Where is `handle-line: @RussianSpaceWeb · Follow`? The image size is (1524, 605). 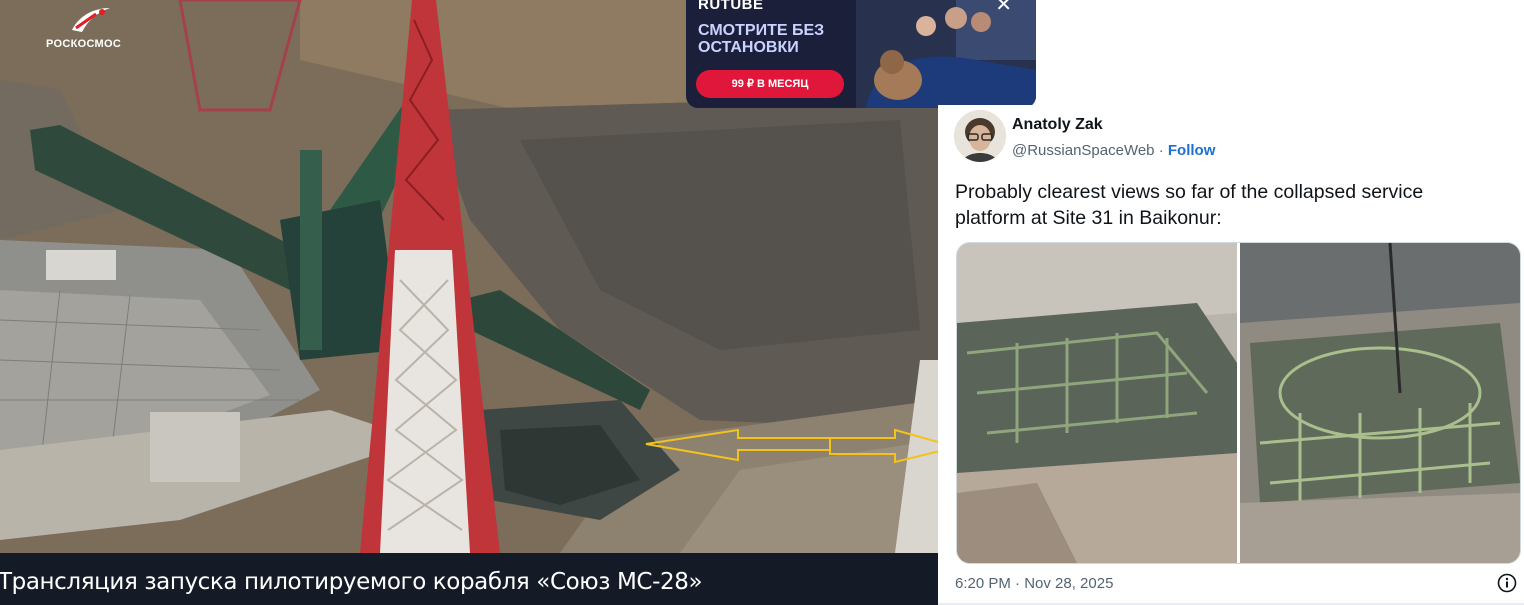 handle-line: @RussianSpaceWeb · Follow is located at coordinates (1113, 150).